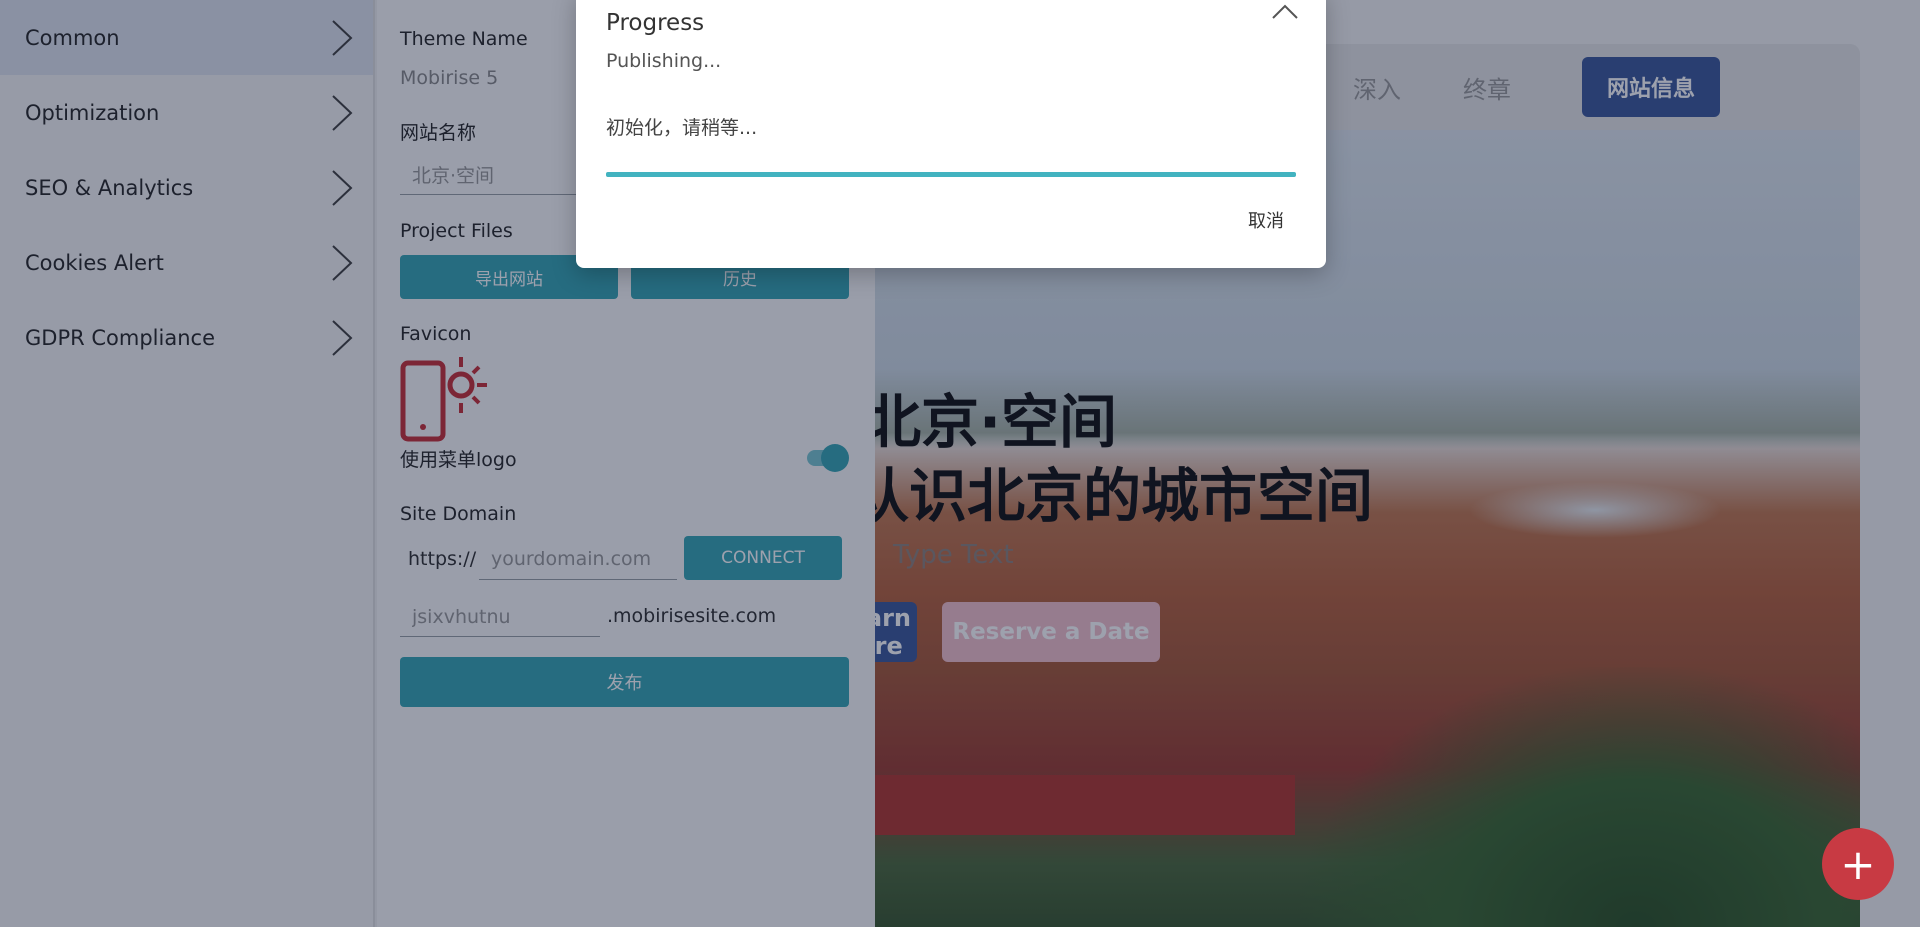 The height and width of the screenshot is (927, 1920). I want to click on dialog-title: Progress, so click(655, 23).